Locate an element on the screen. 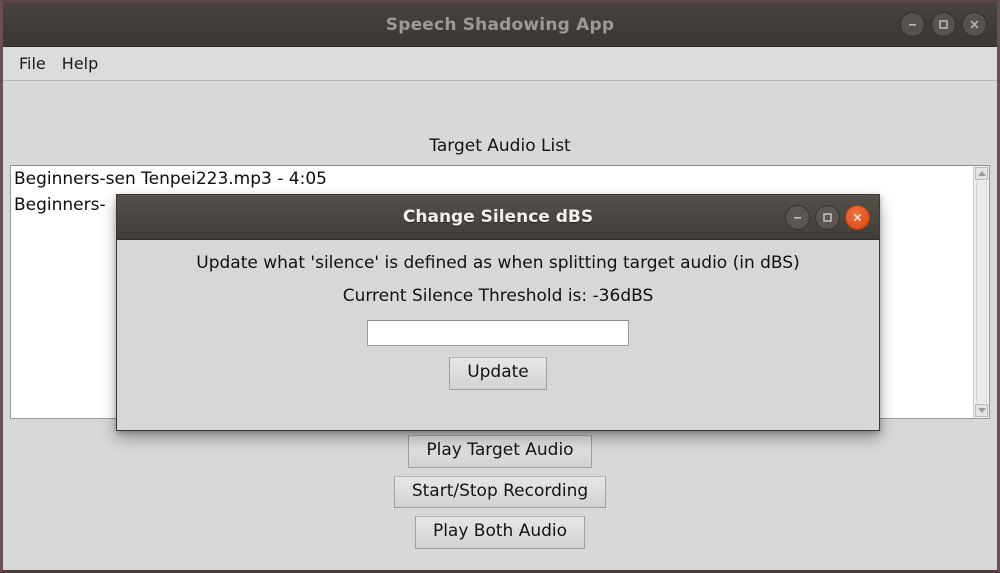 The width and height of the screenshot is (1000, 573). window-controls is located at coordinates (943, 24).